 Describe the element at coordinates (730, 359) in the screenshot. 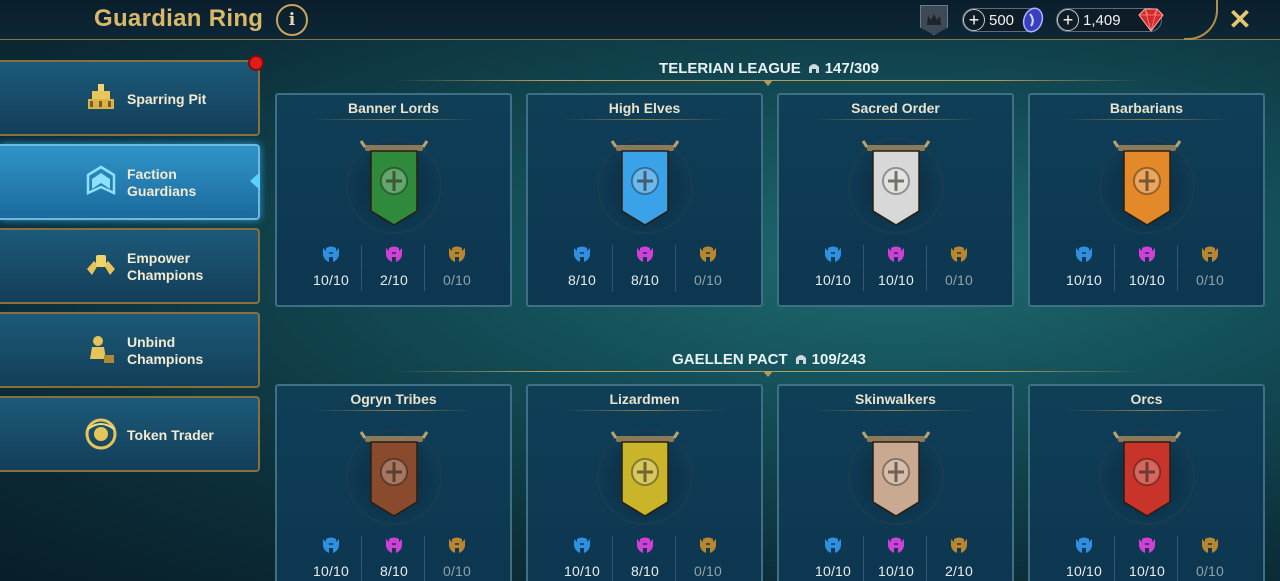

I see `league-name: GAELLEN PACT` at that location.